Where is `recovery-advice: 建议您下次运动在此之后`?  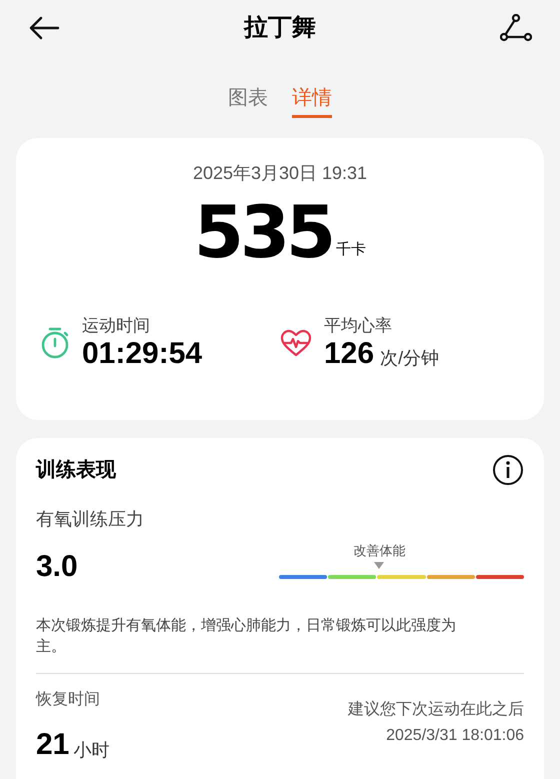 recovery-advice: 建议您下次运动在此之后 is located at coordinates (436, 710).